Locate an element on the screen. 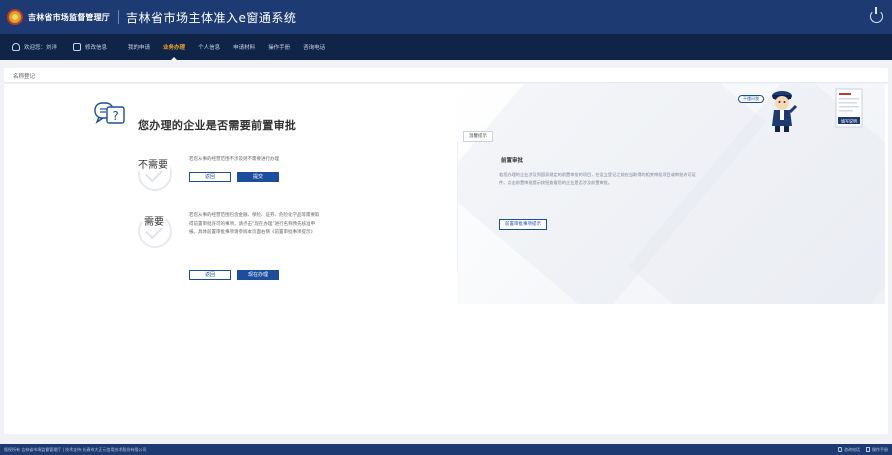  option-yes-back-button: 返回 is located at coordinates (210, 275).